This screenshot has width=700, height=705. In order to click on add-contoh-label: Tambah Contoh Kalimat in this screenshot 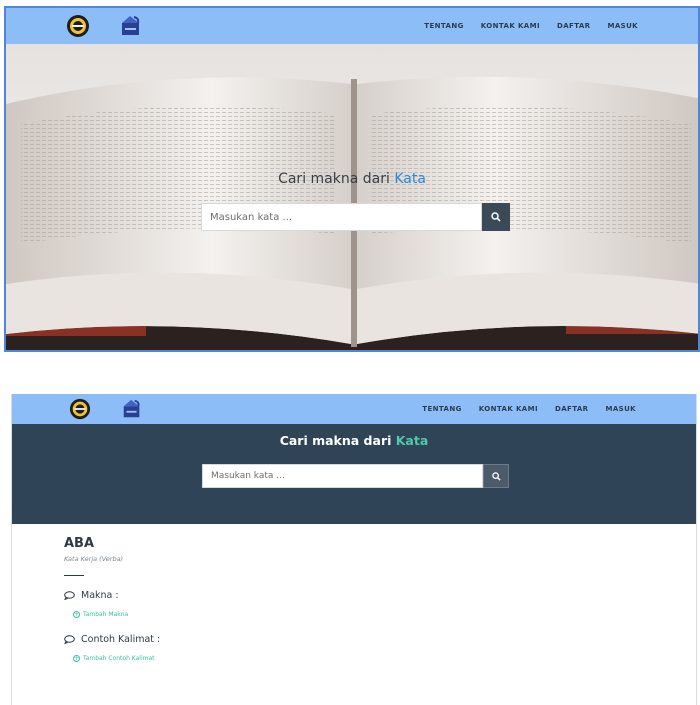, I will do `click(119, 658)`.